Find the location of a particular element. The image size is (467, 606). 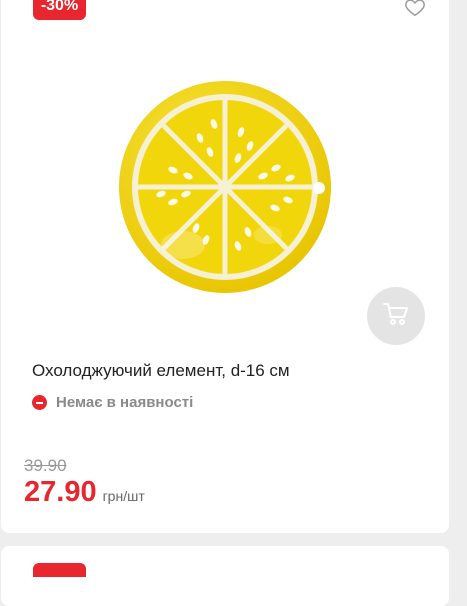

discount-badge-label: -30% is located at coordinates (59, 7).